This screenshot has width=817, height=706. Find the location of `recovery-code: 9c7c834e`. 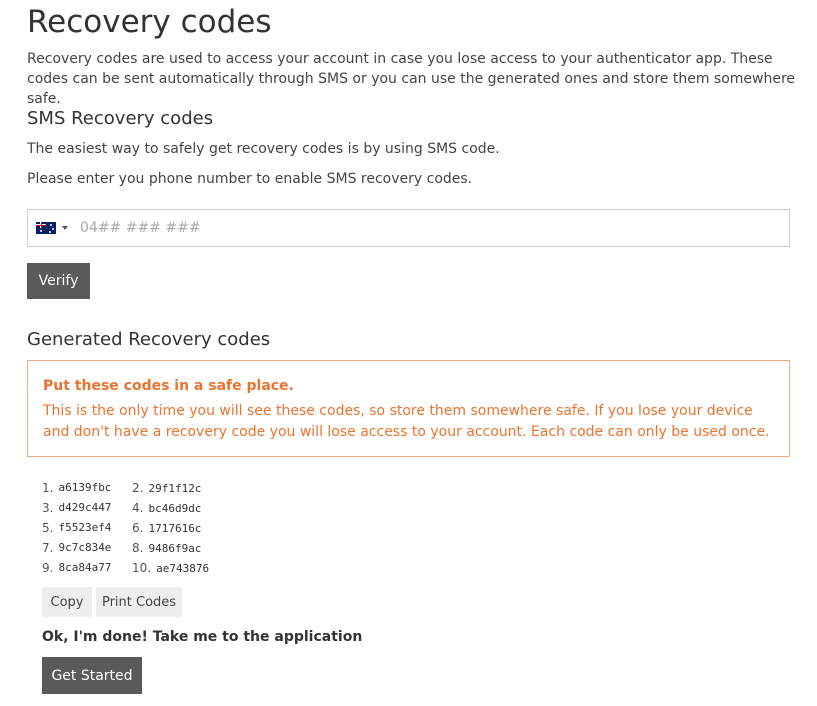

recovery-code: 9c7c834e is located at coordinates (85, 547).